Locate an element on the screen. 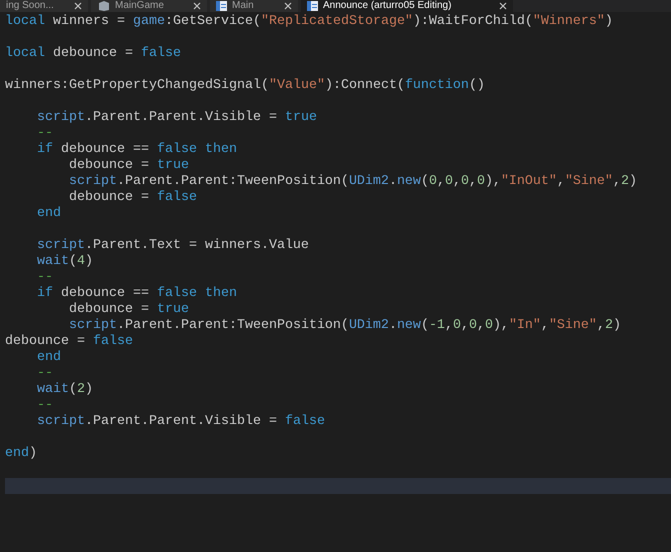 The width and height of the screenshot is (671, 552). code-line: script.Parent.Parent.Visible = true is located at coordinates (176, 118).